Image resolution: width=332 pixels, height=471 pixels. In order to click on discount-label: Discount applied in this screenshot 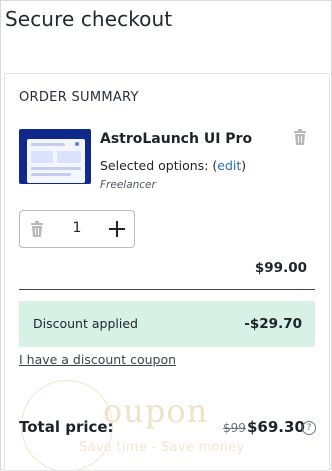, I will do `click(85, 323)`.